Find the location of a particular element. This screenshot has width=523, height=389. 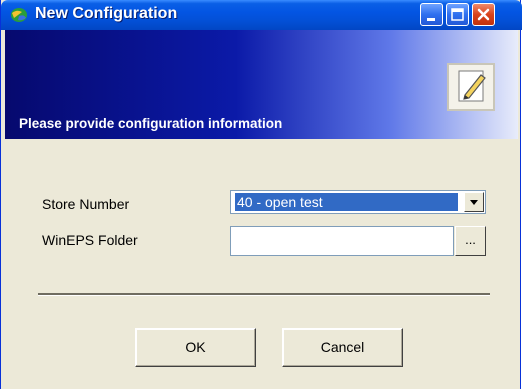

wineps-folder-label: WinEPS Folder is located at coordinates (90, 240).